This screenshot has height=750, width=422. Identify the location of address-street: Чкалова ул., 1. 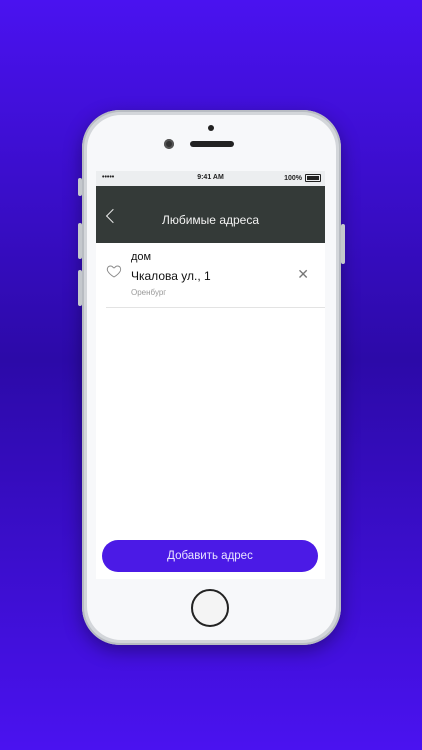
(171, 276).